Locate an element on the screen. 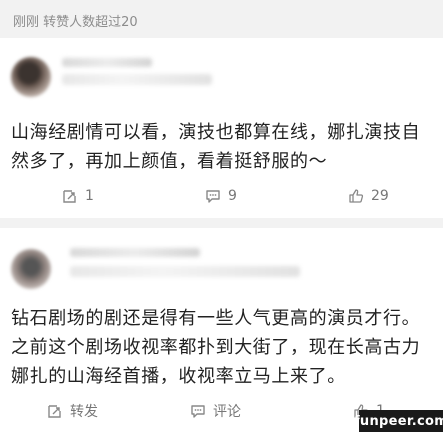  repost-count: 1 is located at coordinates (89, 196).